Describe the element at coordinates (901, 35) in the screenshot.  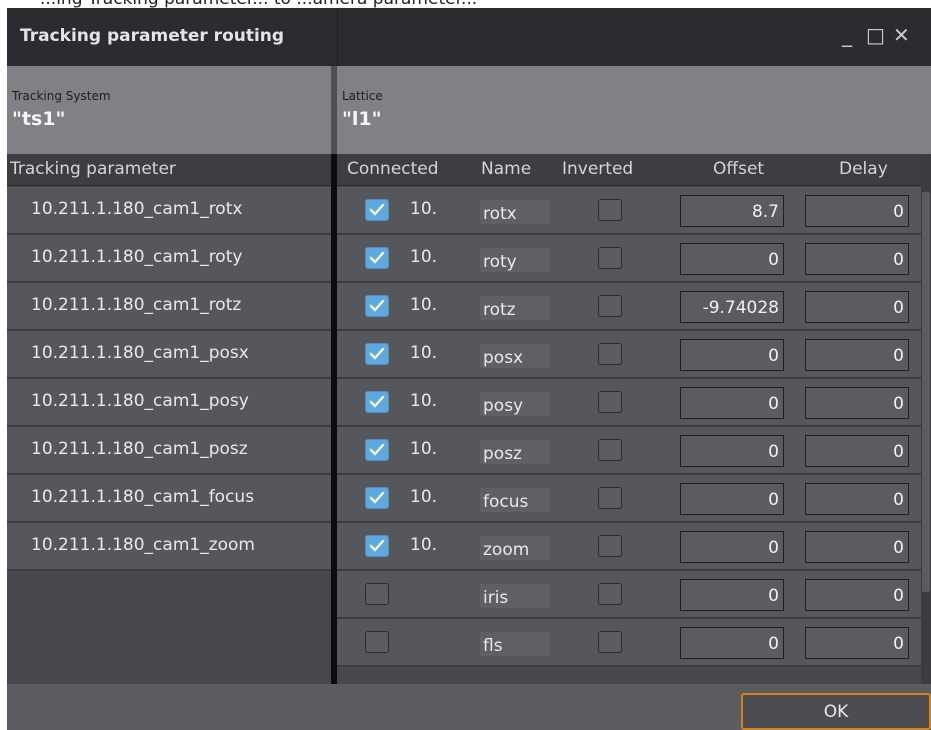
I see `close-button: ✕` at that location.